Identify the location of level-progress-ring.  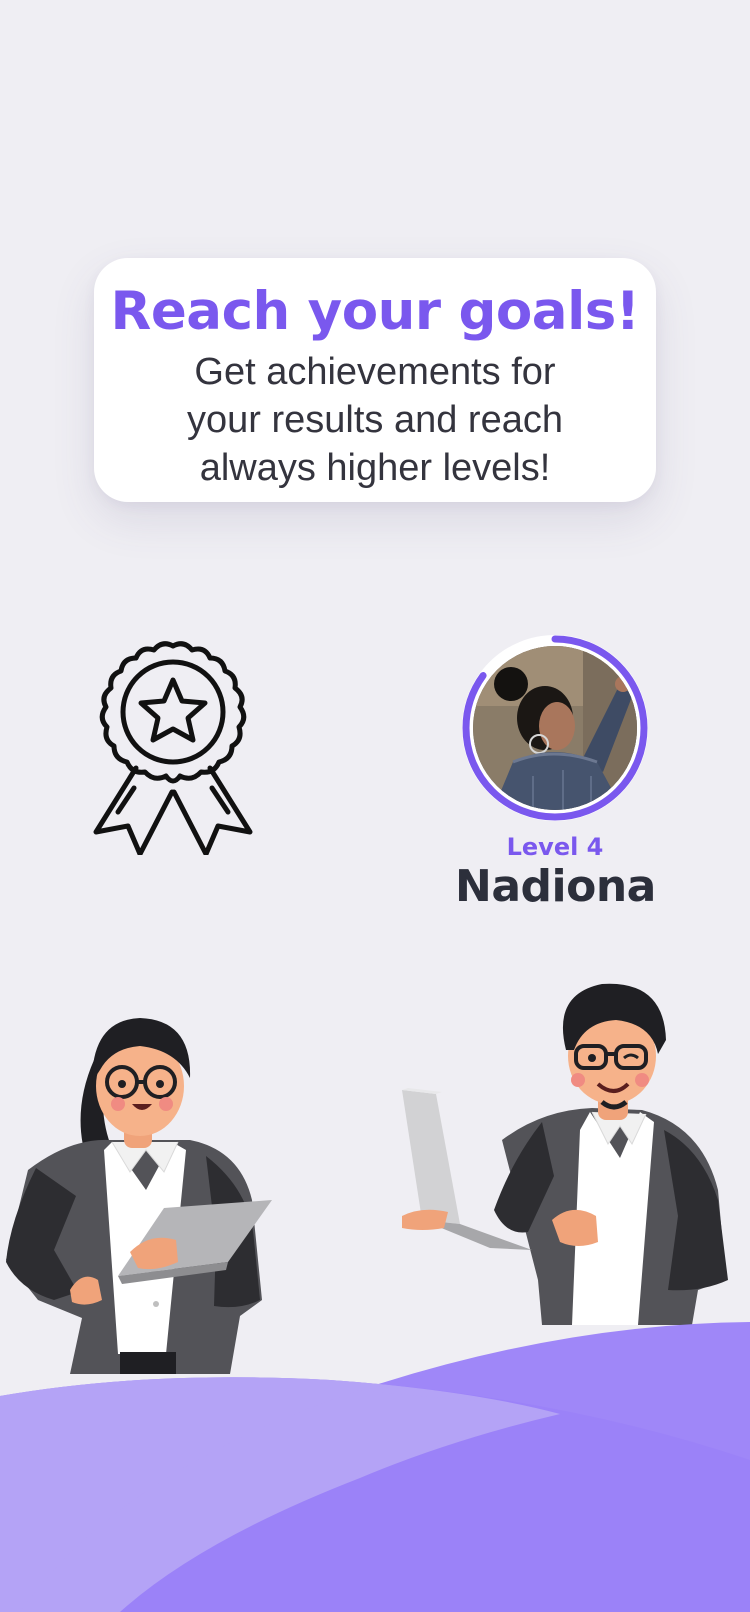
(555, 728).